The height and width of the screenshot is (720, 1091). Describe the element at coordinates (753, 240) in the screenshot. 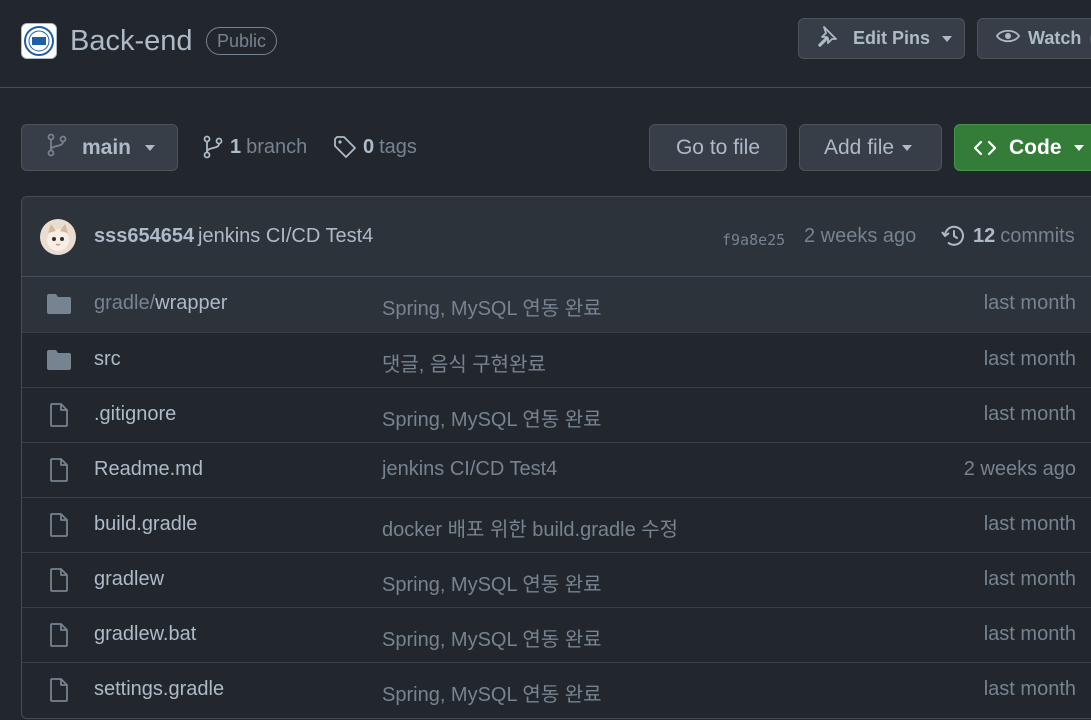

I see `commit-sha: f9a8e25` at that location.